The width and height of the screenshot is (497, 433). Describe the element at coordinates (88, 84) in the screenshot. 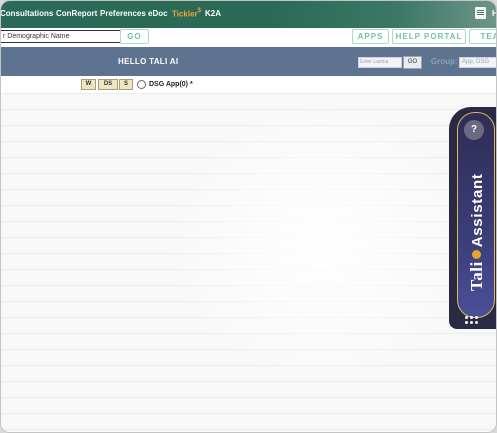

I see `week-button: W` at that location.